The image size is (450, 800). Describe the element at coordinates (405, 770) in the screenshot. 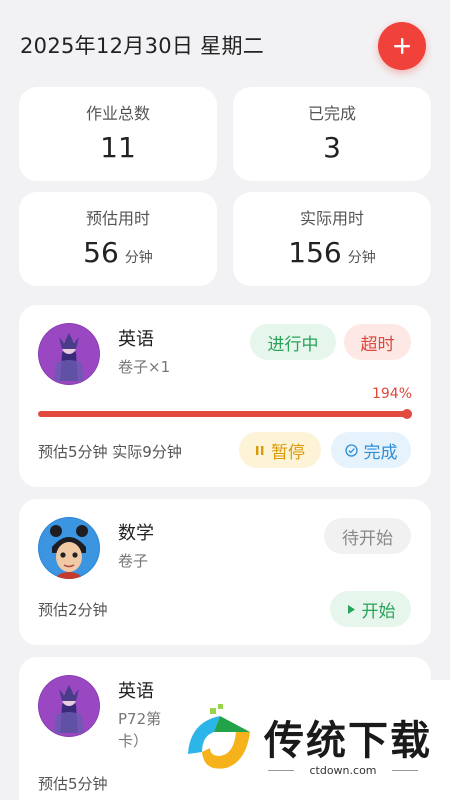

I see `watermark-divider` at that location.